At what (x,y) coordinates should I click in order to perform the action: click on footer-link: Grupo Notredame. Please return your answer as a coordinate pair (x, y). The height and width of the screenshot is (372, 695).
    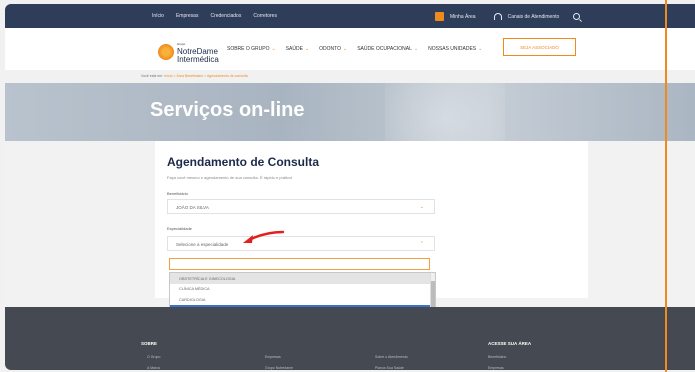
    Looking at the image, I should click on (279, 368).